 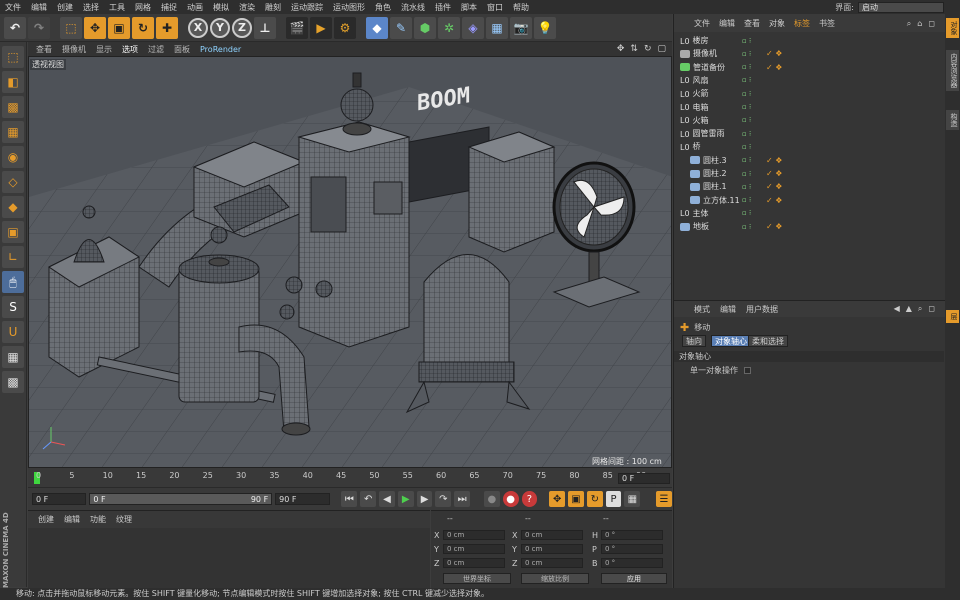 What do you see at coordinates (721, 200) in the screenshot?
I see `object-name: 立方体.11` at bounding box center [721, 200].